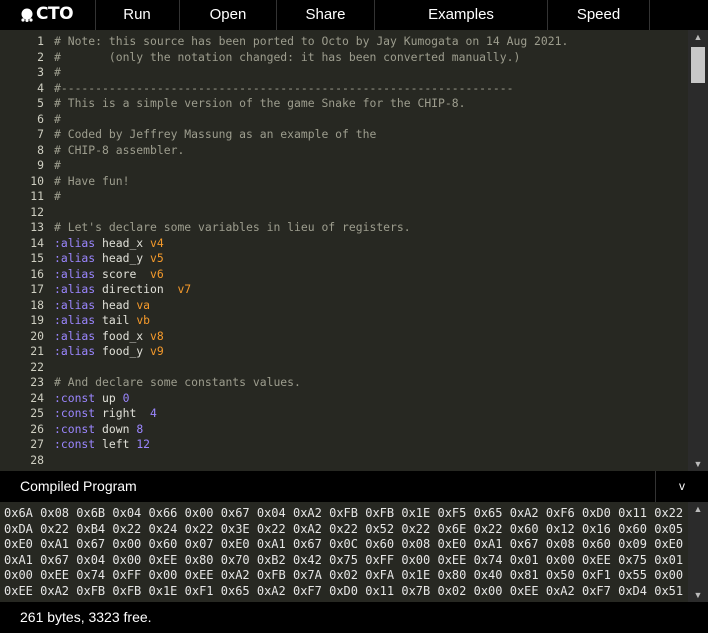 Image resolution: width=708 pixels, height=633 pixels. Describe the element at coordinates (371, 321) in the screenshot. I see `code-line: :alias tail vb` at that location.